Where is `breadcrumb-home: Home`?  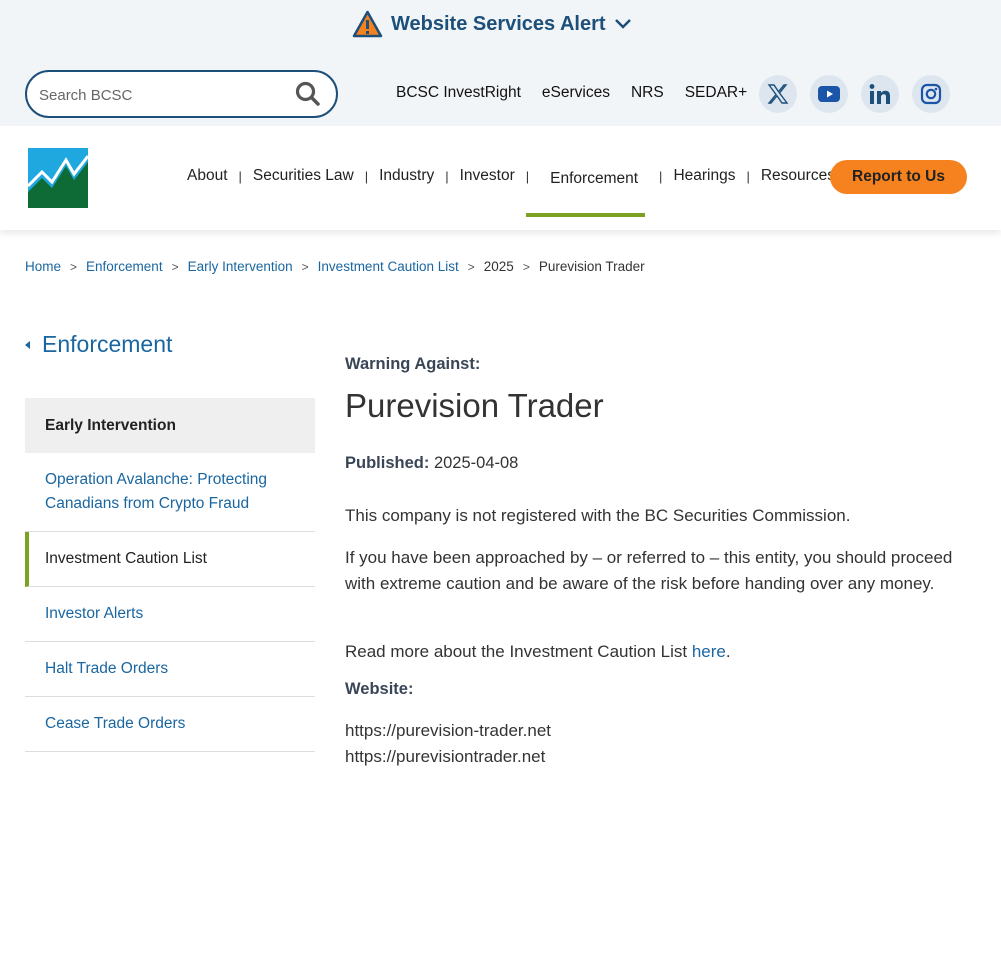
breadcrumb-home: Home is located at coordinates (43, 266).